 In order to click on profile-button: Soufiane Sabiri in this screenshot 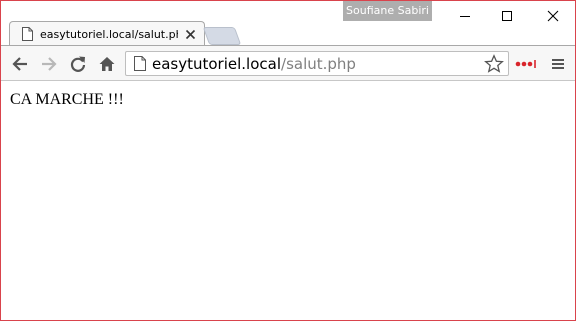, I will do `click(387, 11)`.